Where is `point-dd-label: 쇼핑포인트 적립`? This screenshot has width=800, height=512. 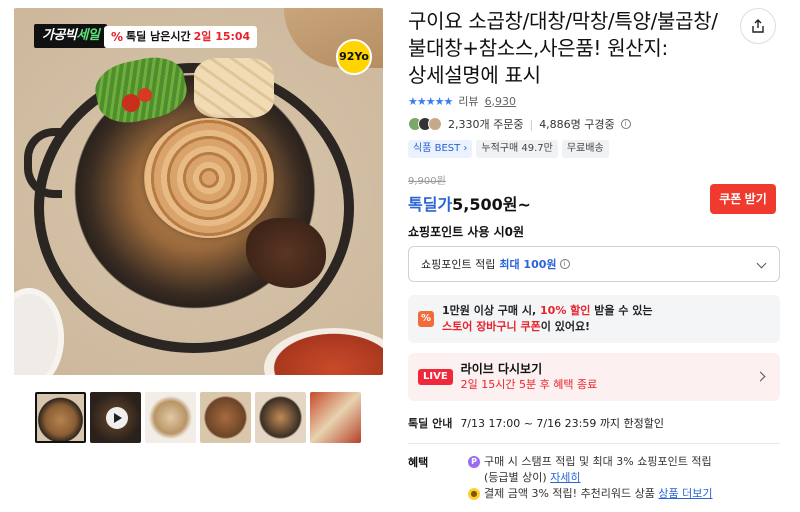
point-dd-label: 쇼핑포인트 적립 is located at coordinates (458, 264).